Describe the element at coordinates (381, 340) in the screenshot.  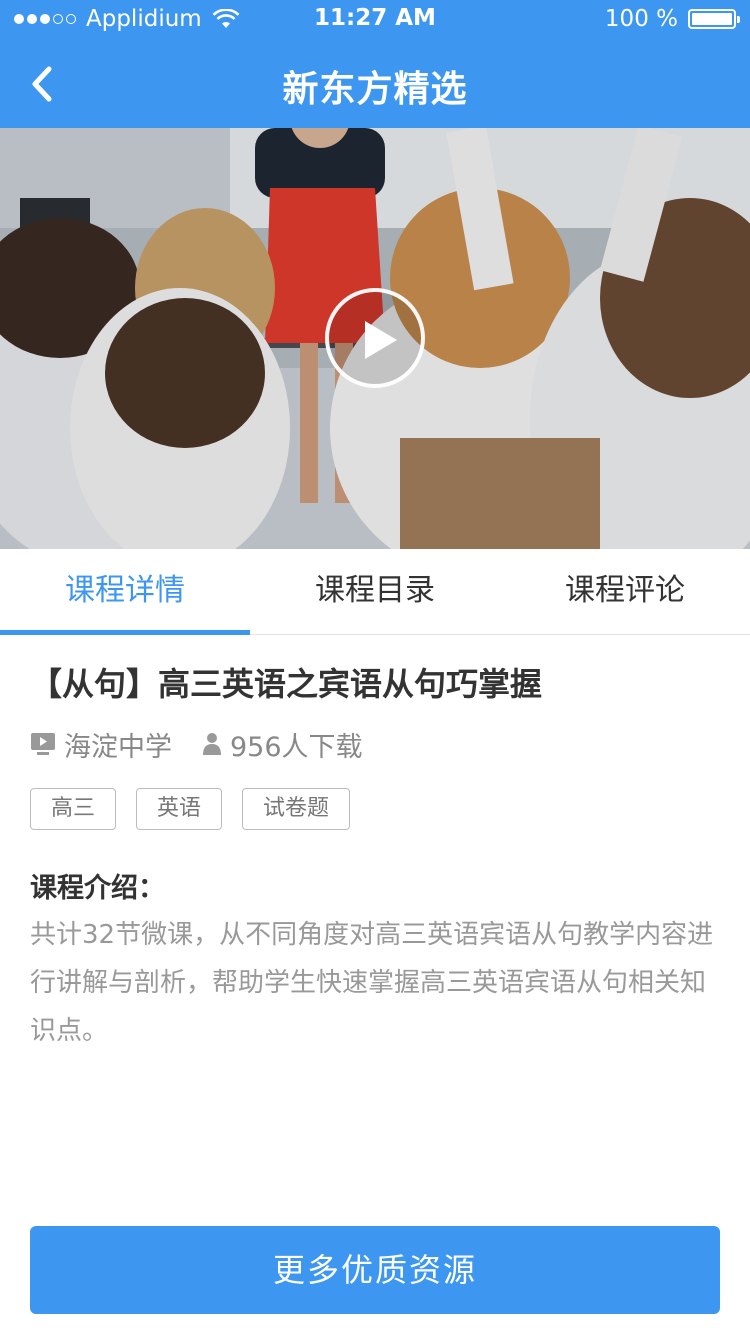
I see `play-icon` at that location.